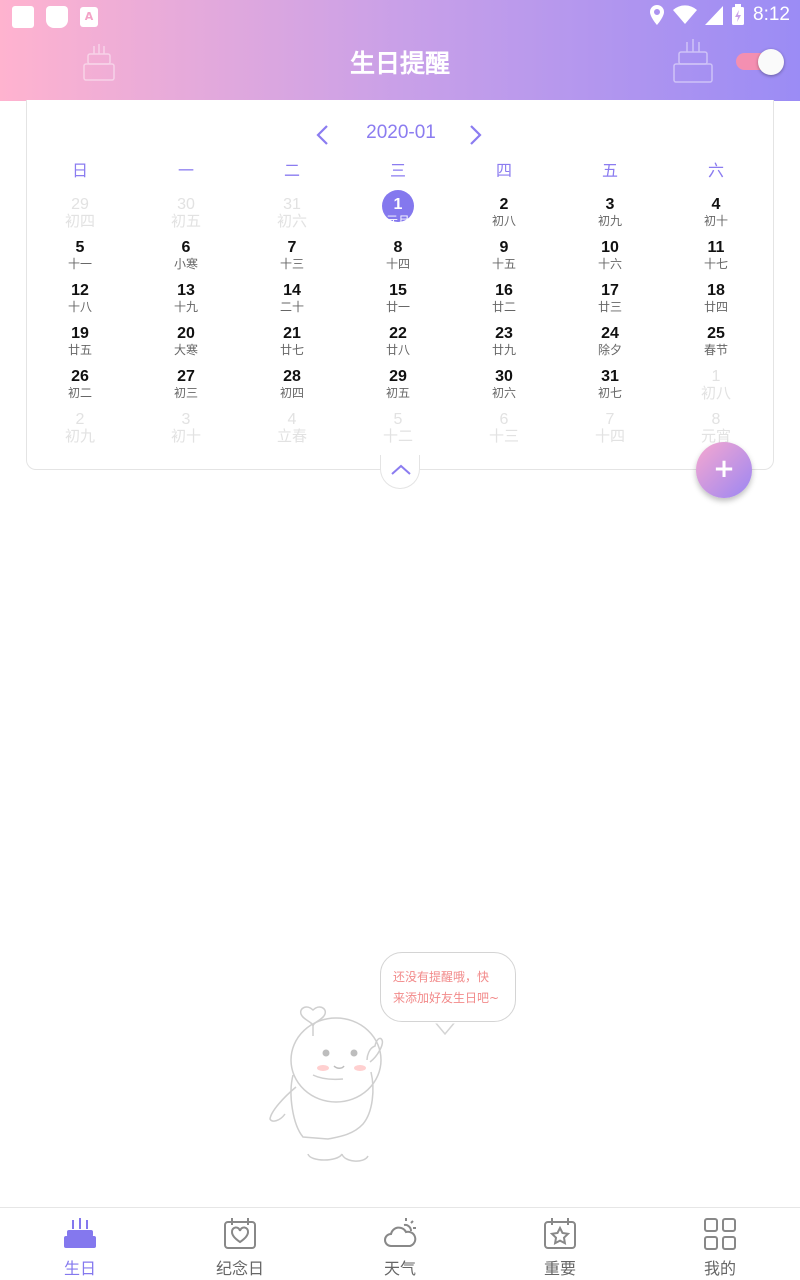 This screenshot has height=1280, width=800. What do you see at coordinates (291, 264) in the screenshot?
I see `lunar-date: 十三` at bounding box center [291, 264].